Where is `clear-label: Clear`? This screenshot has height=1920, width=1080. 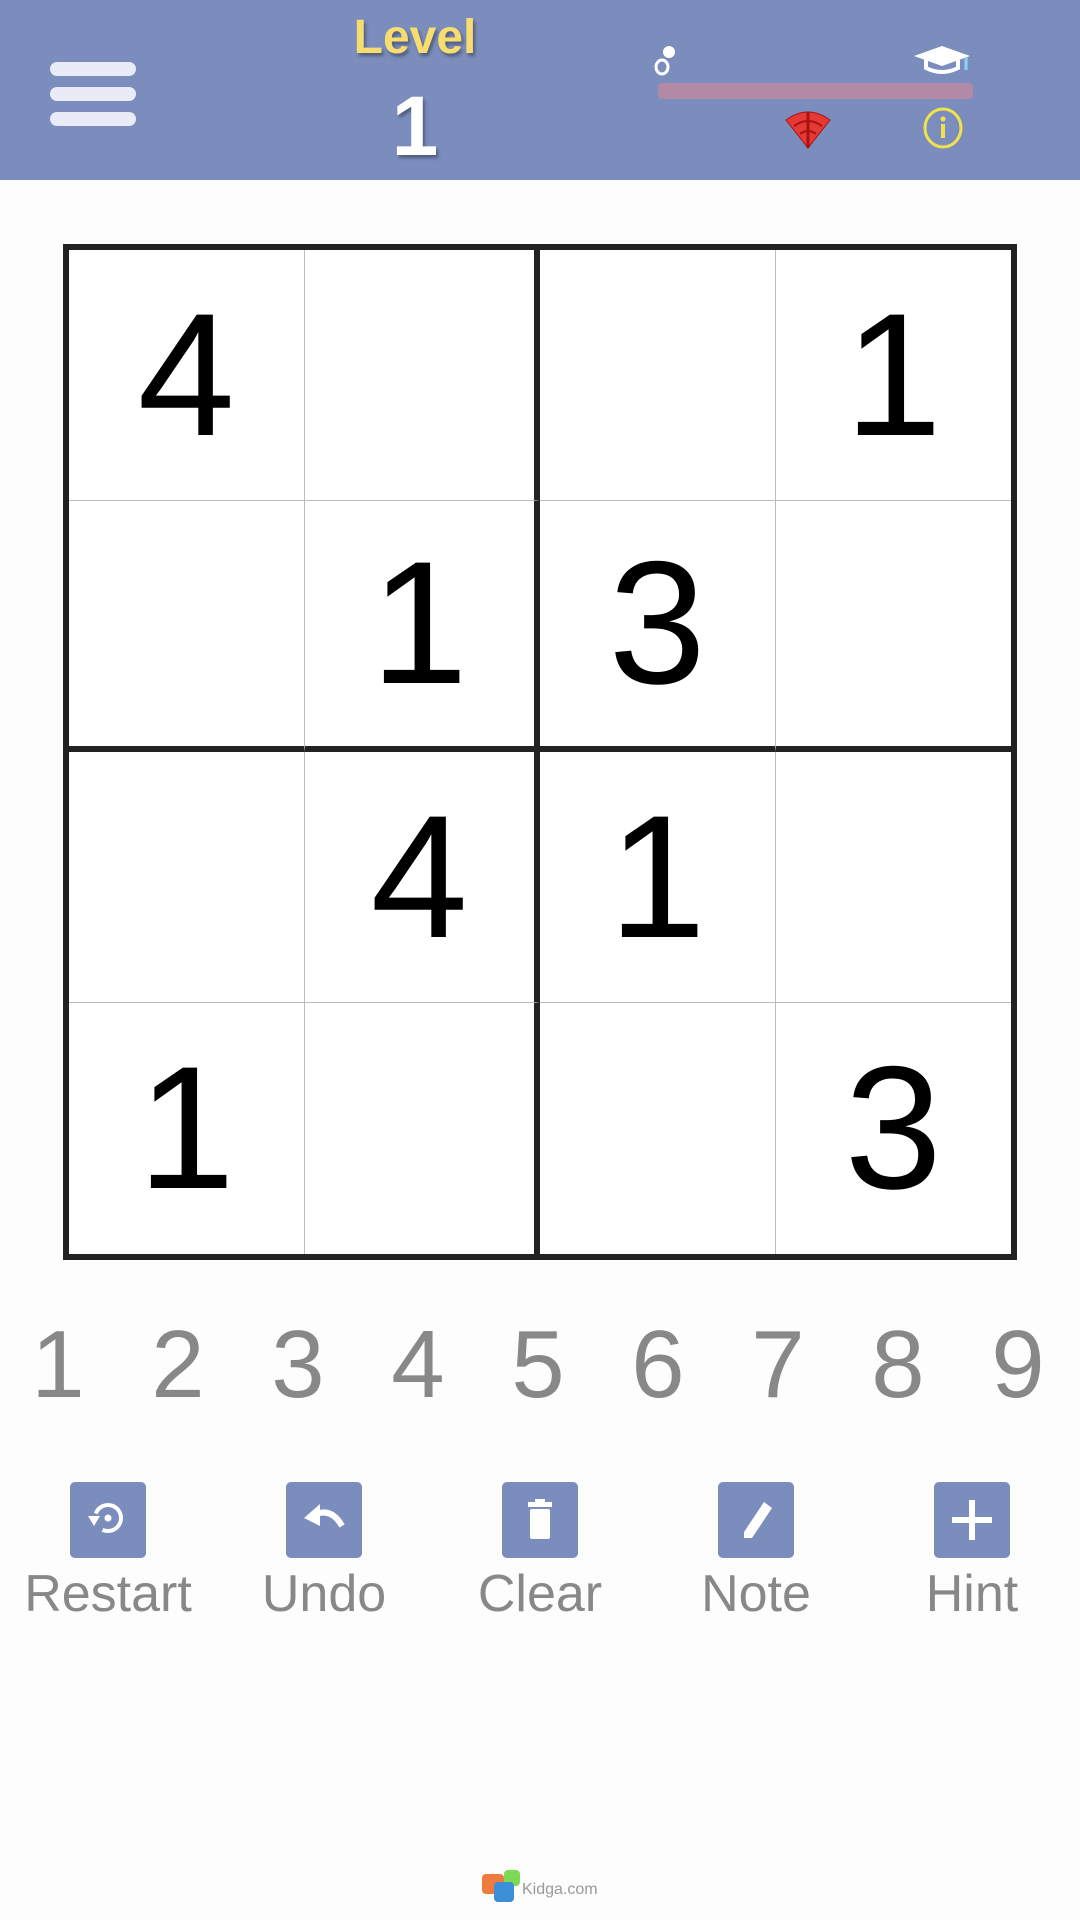 clear-label: Clear is located at coordinates (540, 1594).